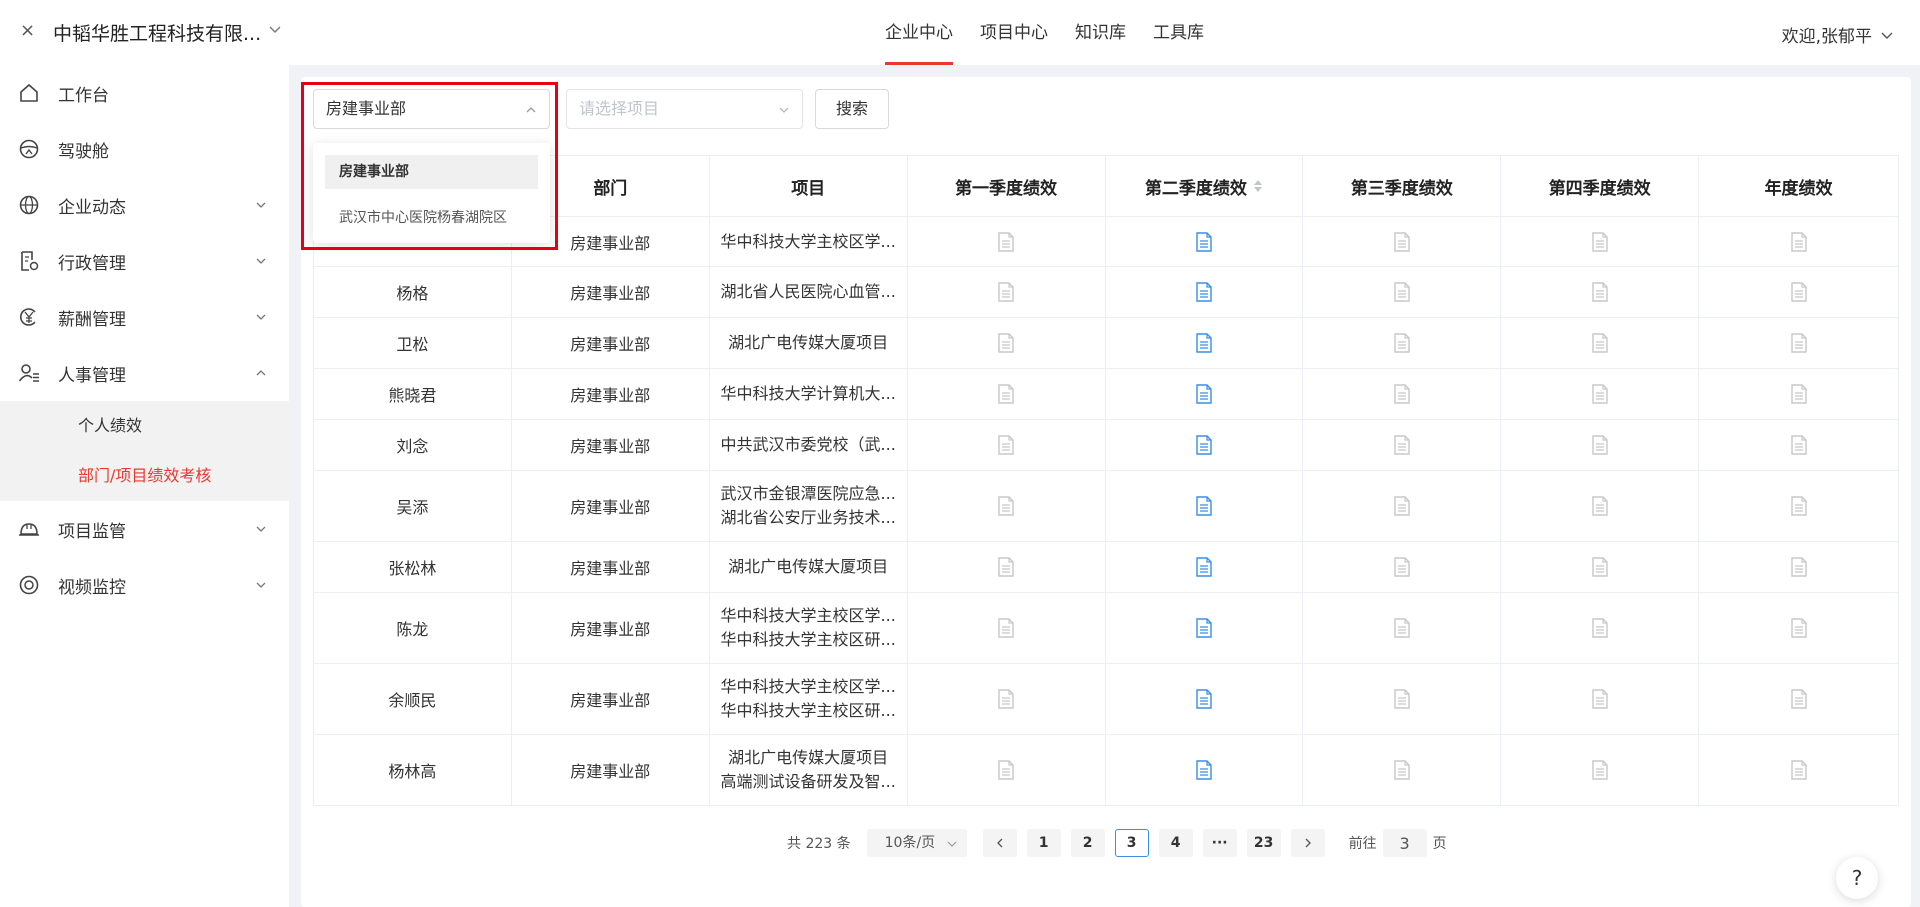 Image resolution: width=1920 pixels, height=907 pixels. I want to click on dropdown-option-hospital: 武汉市中心医院杨春湖院区, so click(431, 218).